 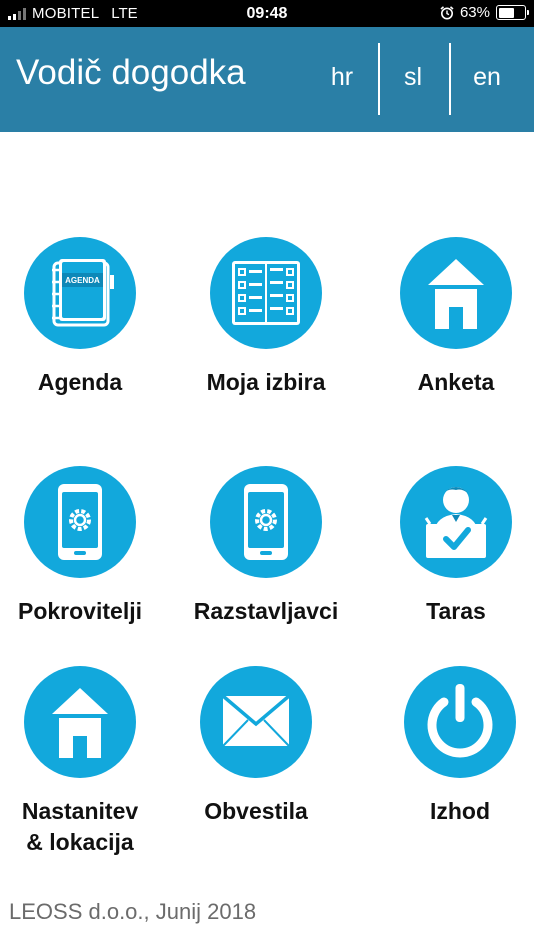 I want to click on agenda-book-icon: AGENDA, so click(x=80, y=293).